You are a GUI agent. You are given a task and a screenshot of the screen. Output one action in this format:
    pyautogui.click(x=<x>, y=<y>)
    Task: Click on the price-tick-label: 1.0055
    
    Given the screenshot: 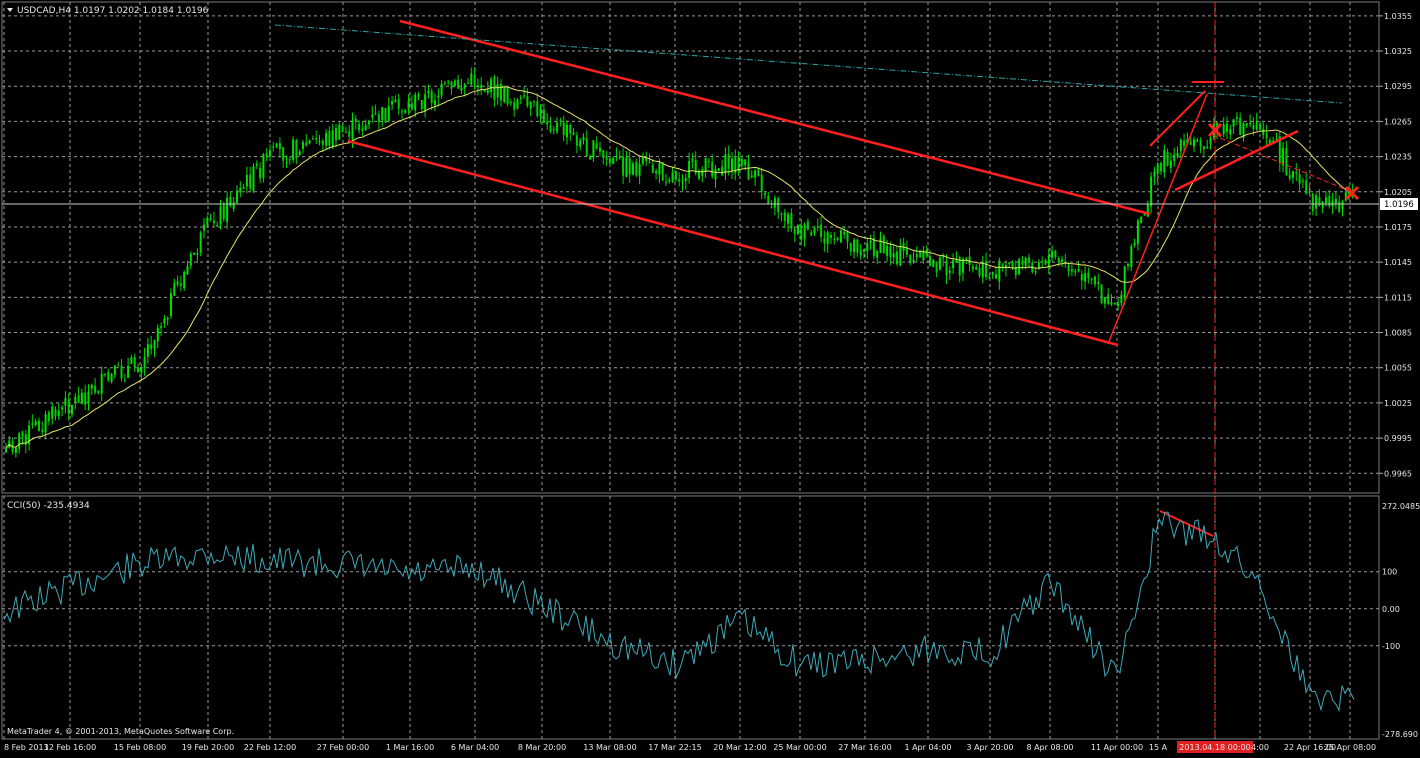 What is the action you would take?
    pyautogui.click(x=1398, y=368)
    